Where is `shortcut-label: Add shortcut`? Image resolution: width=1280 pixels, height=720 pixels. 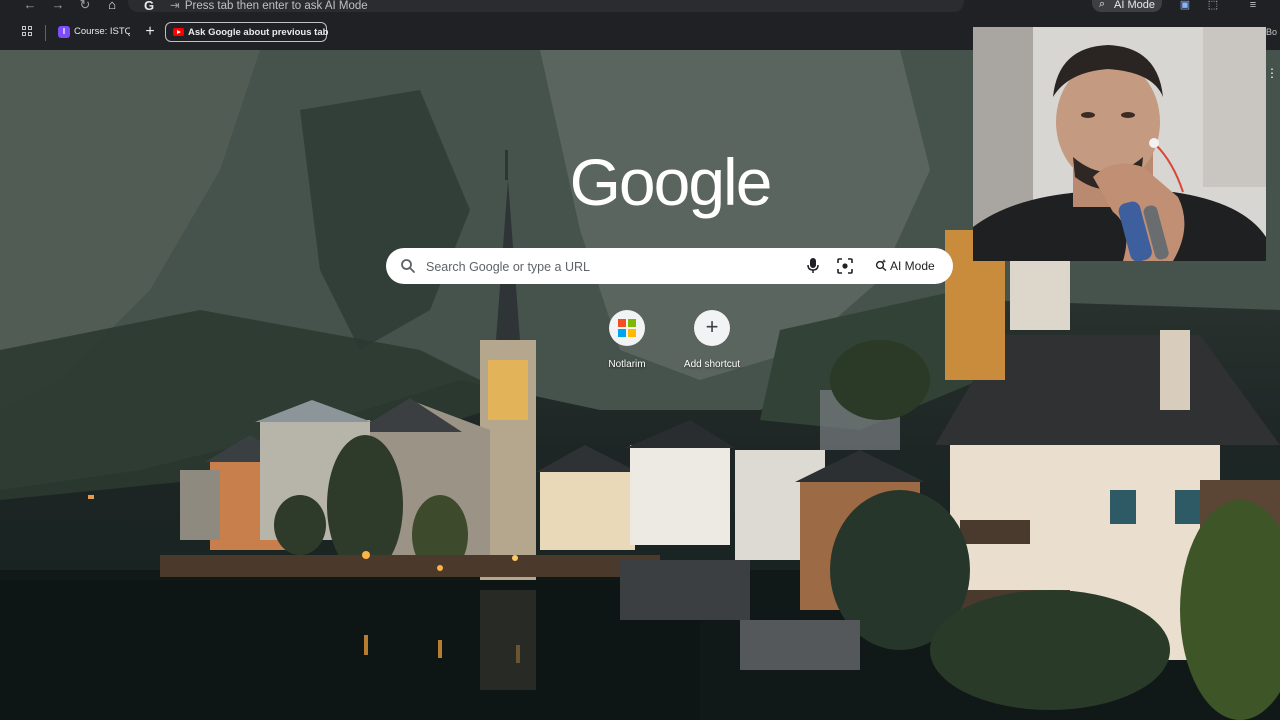
shortcut-label: Add shortcut is located at coordinates (712, 364).